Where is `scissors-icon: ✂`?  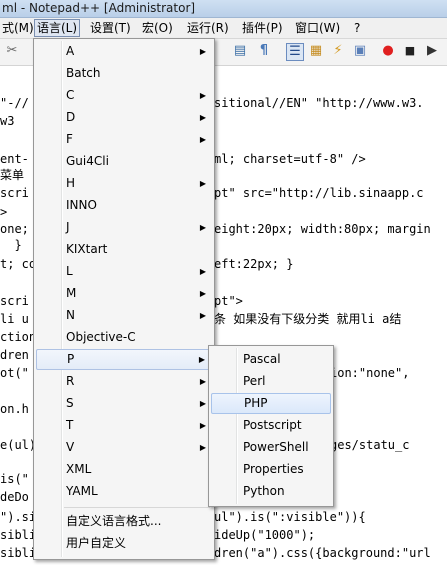
scissors-icon: ✂ is located at coordinates (12, 51).